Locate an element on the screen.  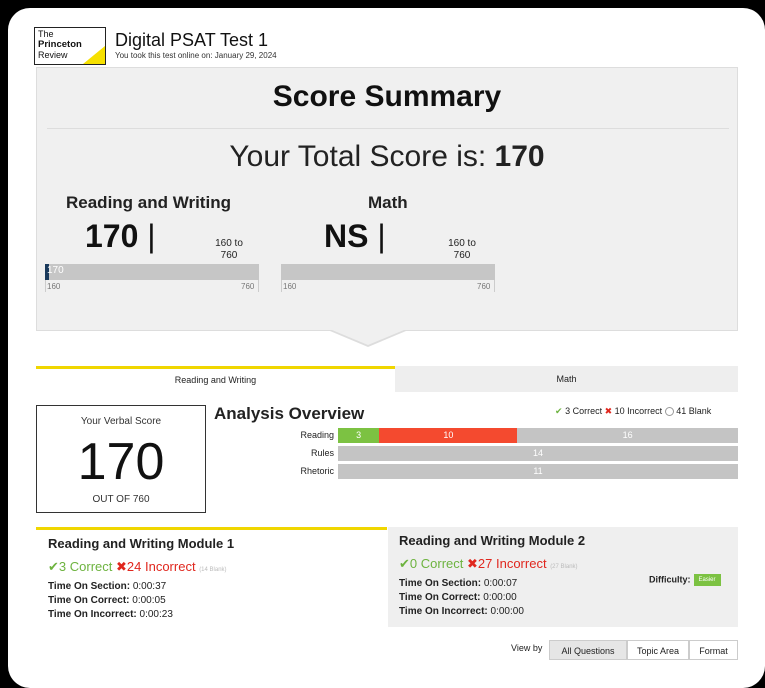
total-score: Your Total Score is: 170 is located at coordinates (387, 157).